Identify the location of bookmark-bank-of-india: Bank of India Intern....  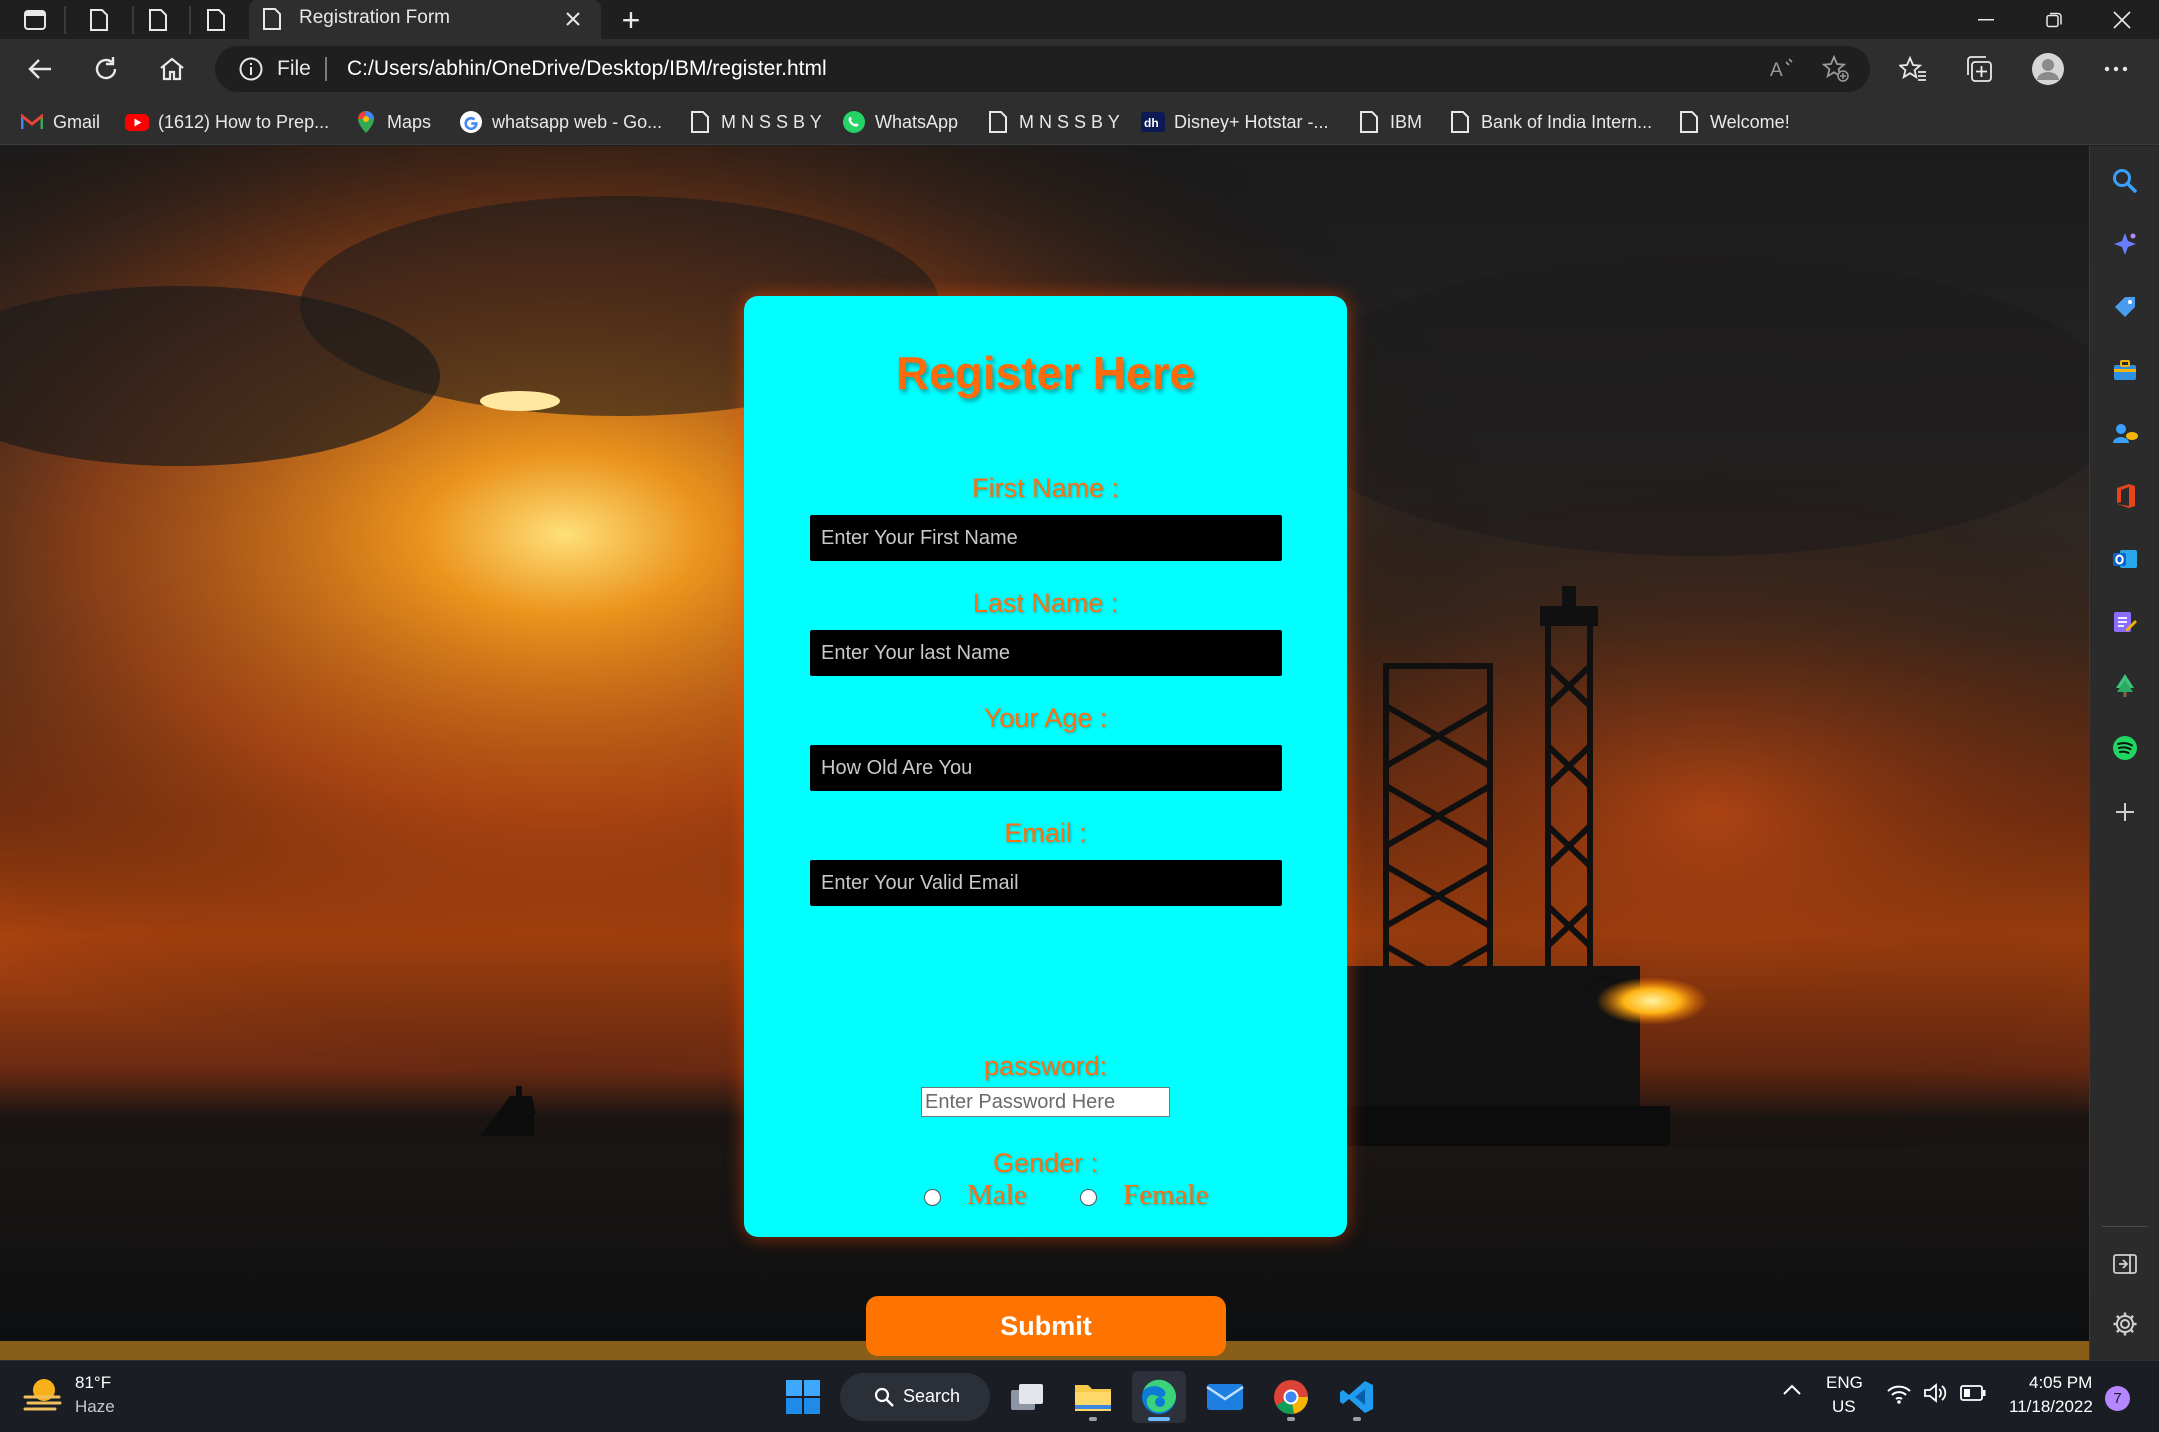
(1550, 122).